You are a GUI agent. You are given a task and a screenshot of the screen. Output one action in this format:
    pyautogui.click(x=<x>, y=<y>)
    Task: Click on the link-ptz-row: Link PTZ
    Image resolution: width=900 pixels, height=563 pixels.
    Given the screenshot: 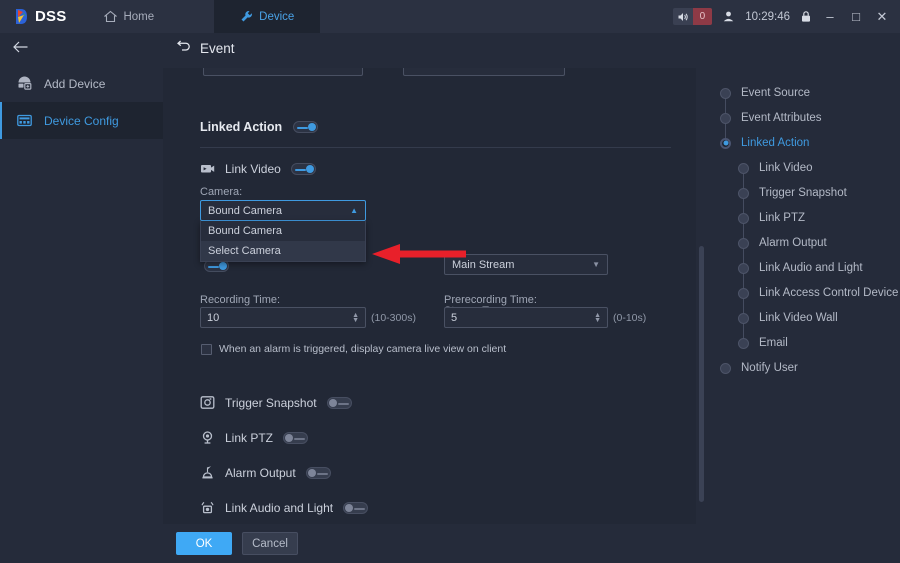 What is the action you would take?
    pyautogui.click(x=254, y=437)
    